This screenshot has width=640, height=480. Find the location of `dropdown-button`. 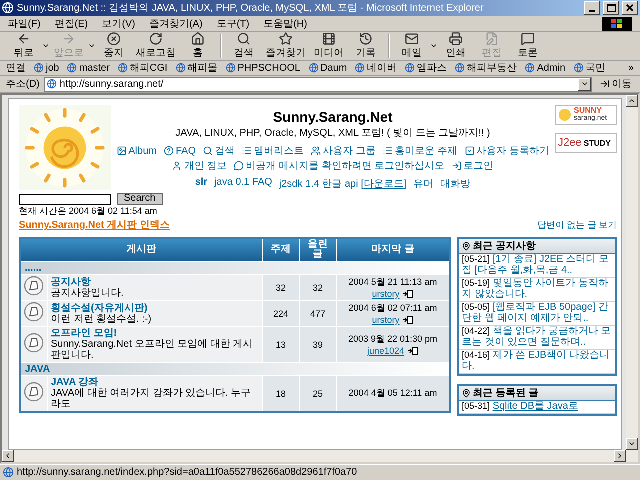

dropdown-button is located at coordinates (584, 84).